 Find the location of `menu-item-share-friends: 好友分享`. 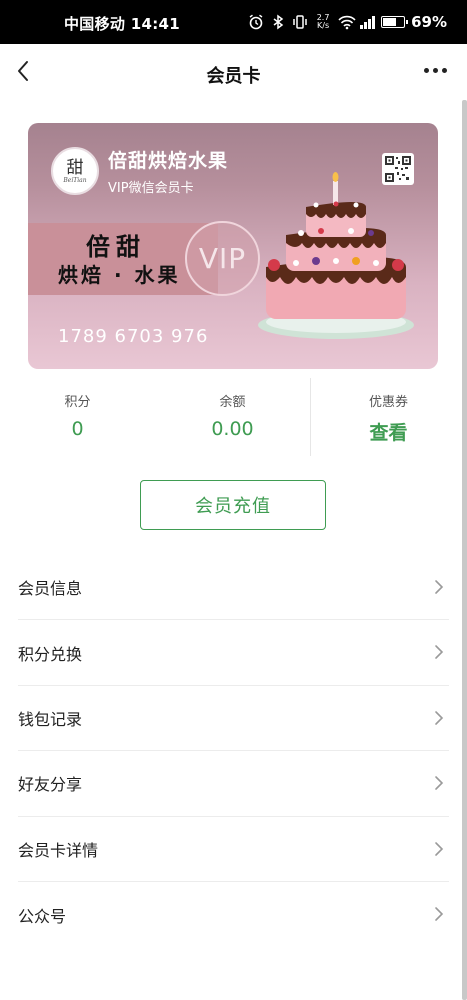

menu-item-share-friends: 好友分享 is located at coordinates (233, 784).